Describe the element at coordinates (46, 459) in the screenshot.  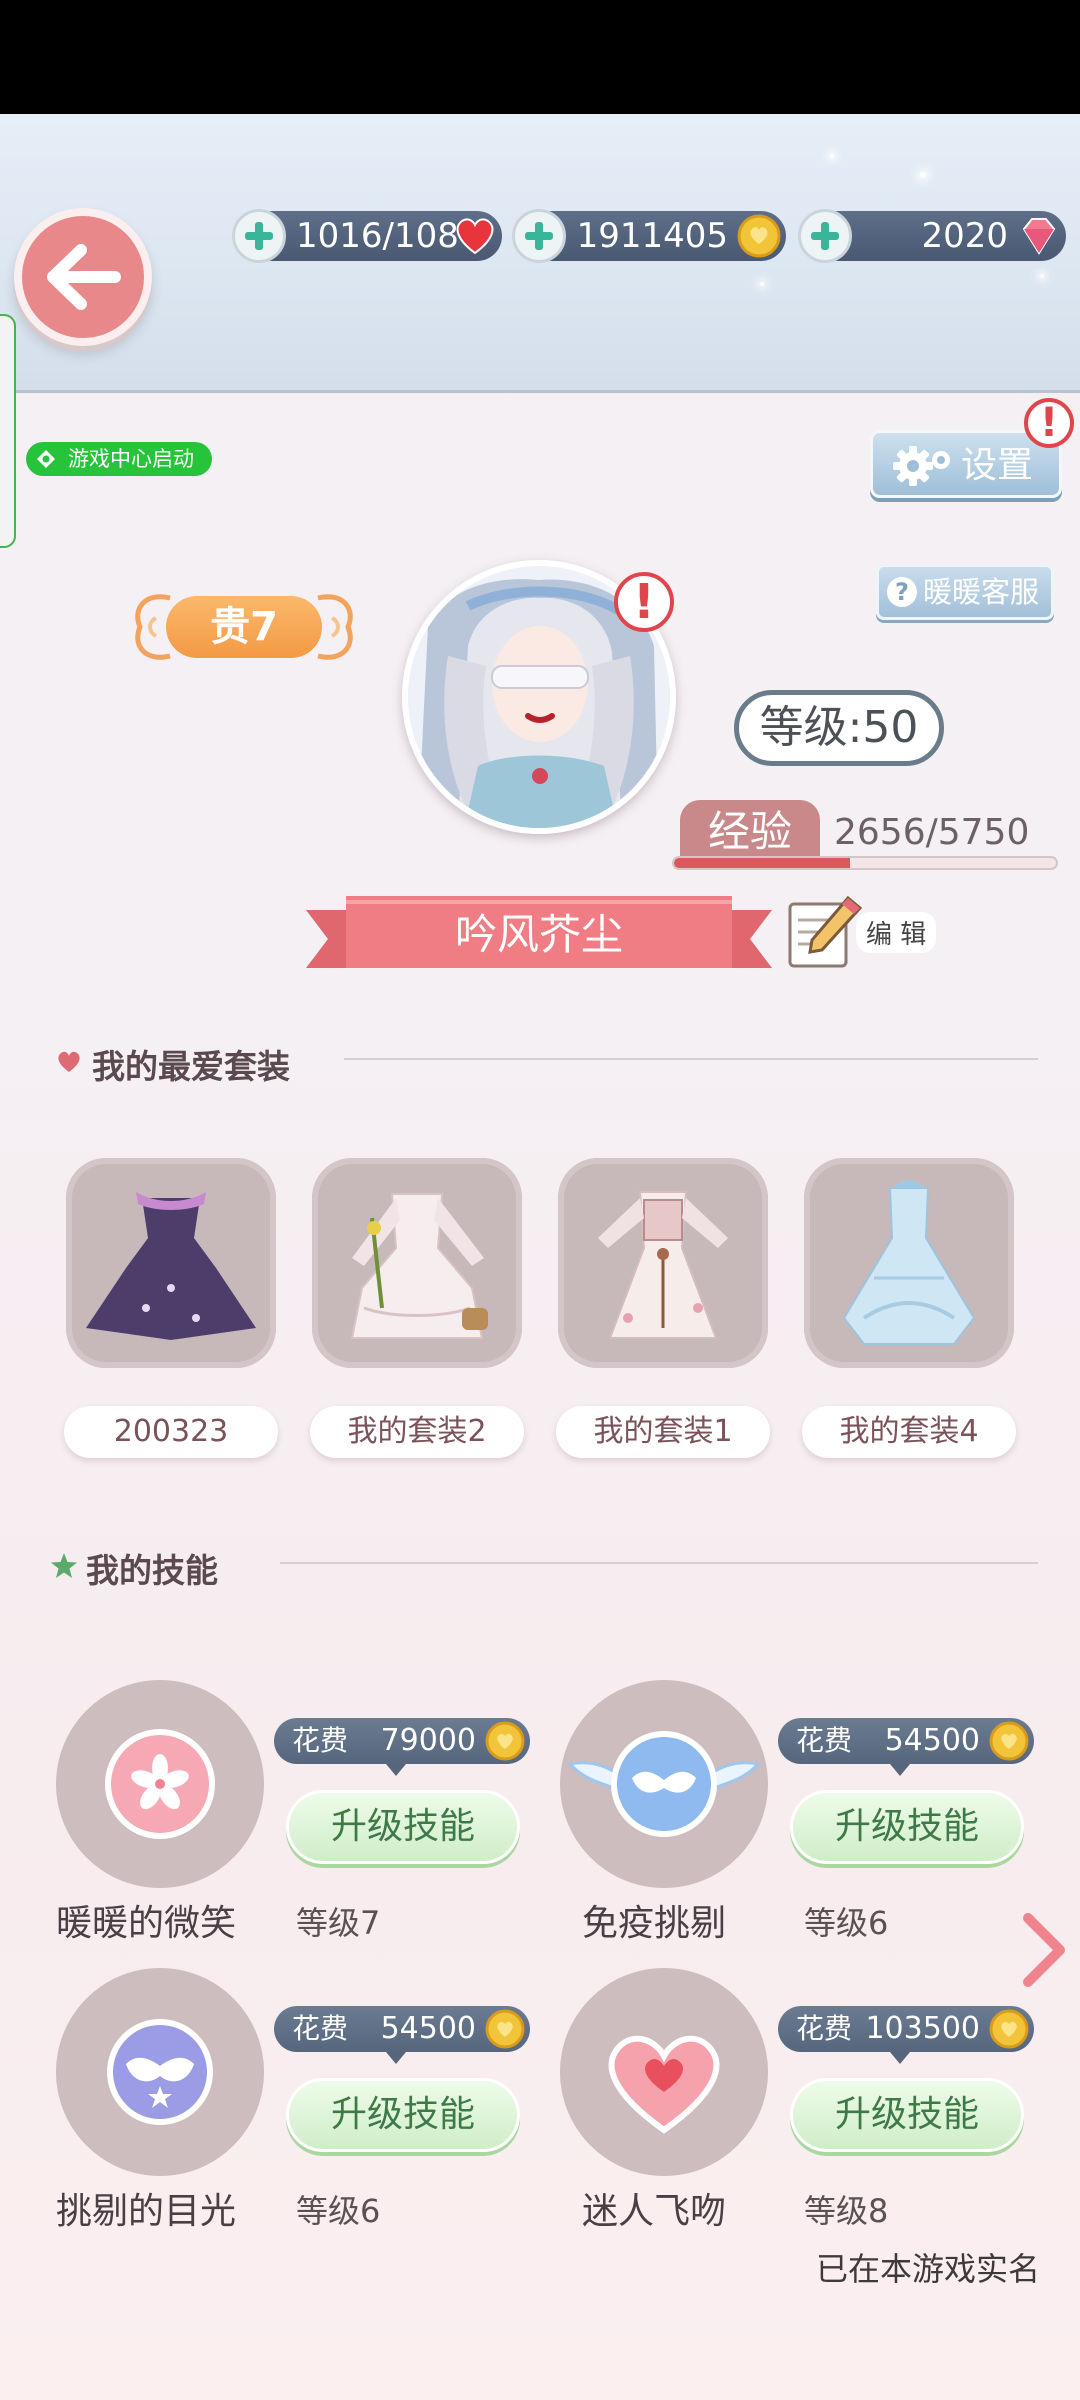
I see `game-center-icon` at that location.